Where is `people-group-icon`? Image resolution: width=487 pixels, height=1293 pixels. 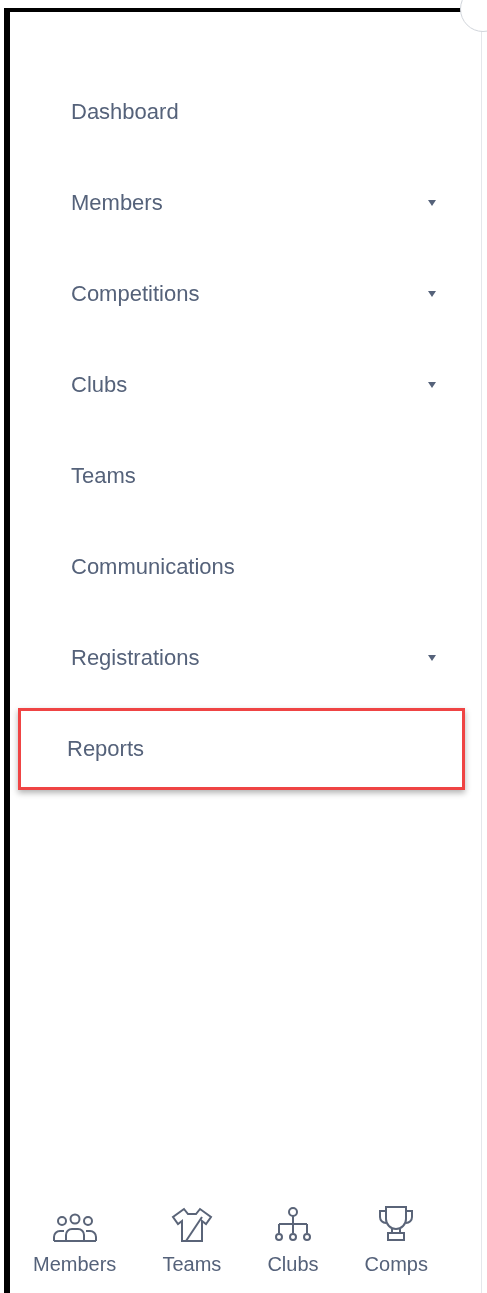
people-group-icon is located at coordinates (74, 1228).